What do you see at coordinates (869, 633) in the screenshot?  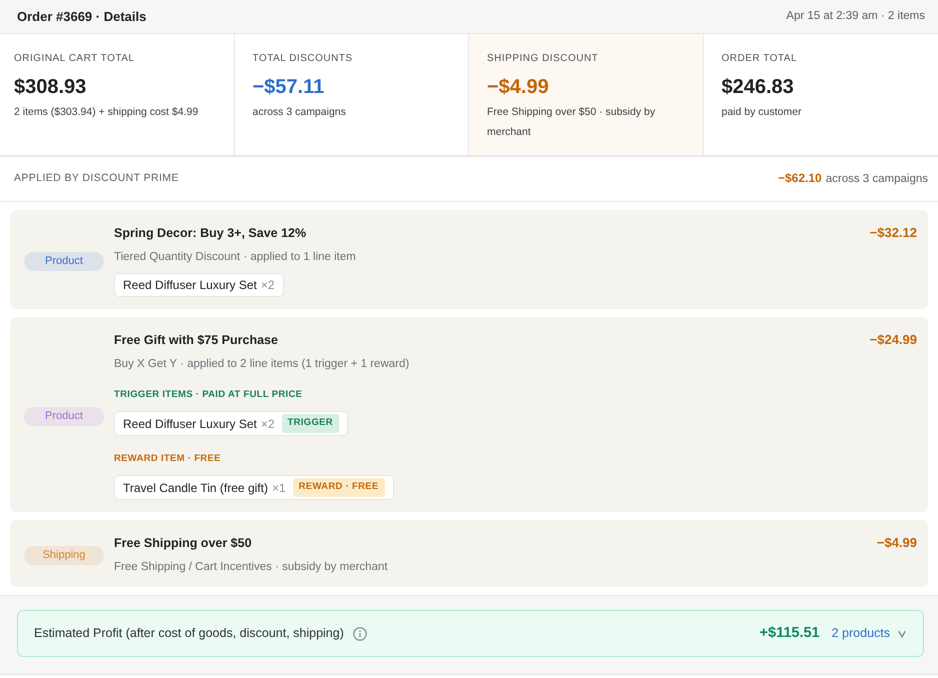 I see `products-toggle: 2 products` at bounding box center [869, 633].